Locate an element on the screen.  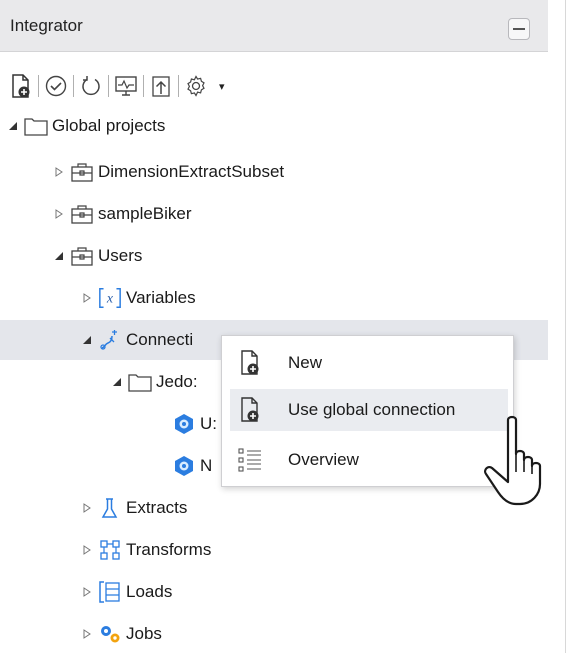
gear-icon is located at coordinates (196, 86).